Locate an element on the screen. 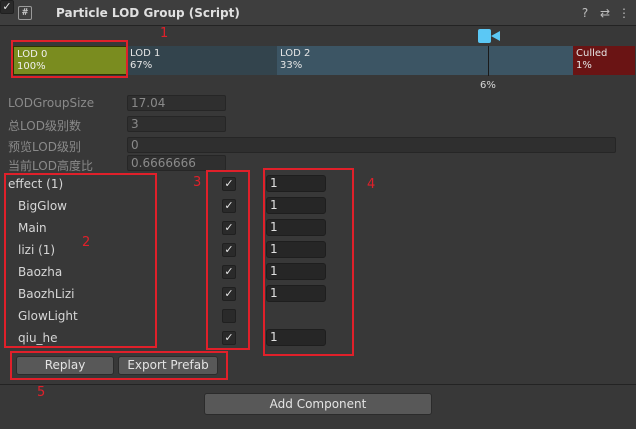 The height and width of the screenshot is (429, 636). lod-segment-1: LOD 1 67% is located at coordinates (202, 60).